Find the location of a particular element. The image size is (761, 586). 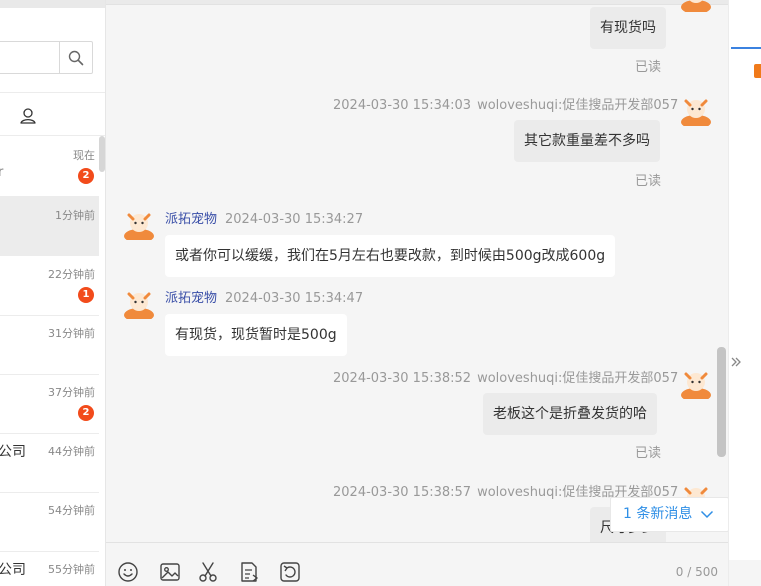

conversation-time: 37分钟前 is located at coordinates (71, 392).